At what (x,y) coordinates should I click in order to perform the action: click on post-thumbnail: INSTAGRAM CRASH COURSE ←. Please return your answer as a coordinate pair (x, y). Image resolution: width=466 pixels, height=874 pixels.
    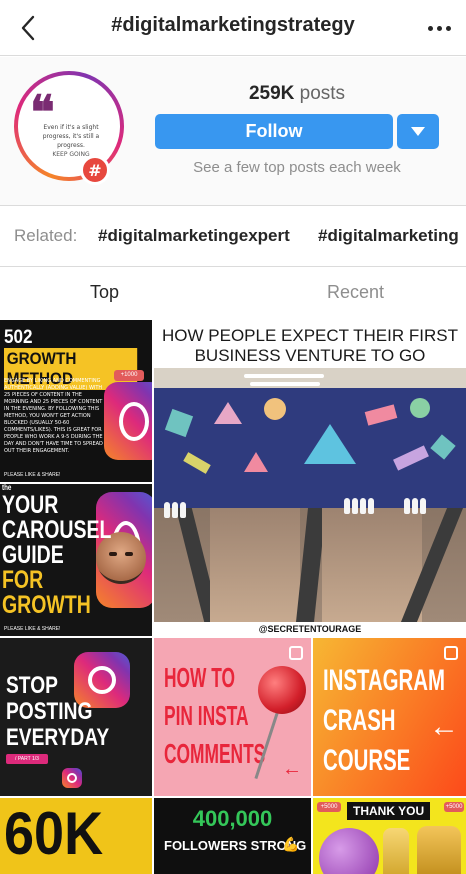
    Looking at the image, I should click on (389, 717).